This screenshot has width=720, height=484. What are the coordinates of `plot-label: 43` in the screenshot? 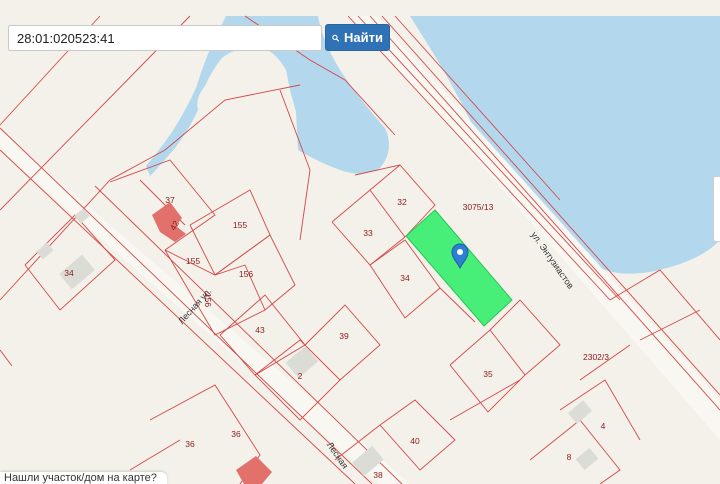 It's located at (260, 330).